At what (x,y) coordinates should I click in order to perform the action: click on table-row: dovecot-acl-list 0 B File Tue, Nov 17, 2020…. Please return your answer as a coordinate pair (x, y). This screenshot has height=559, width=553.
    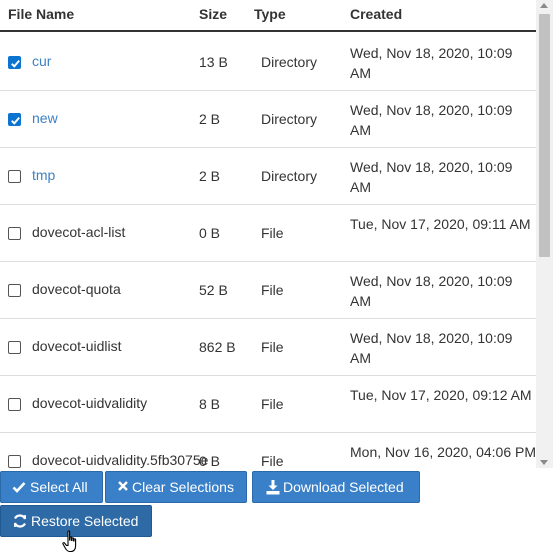
    Looking at the image, I should click on (268, 233).